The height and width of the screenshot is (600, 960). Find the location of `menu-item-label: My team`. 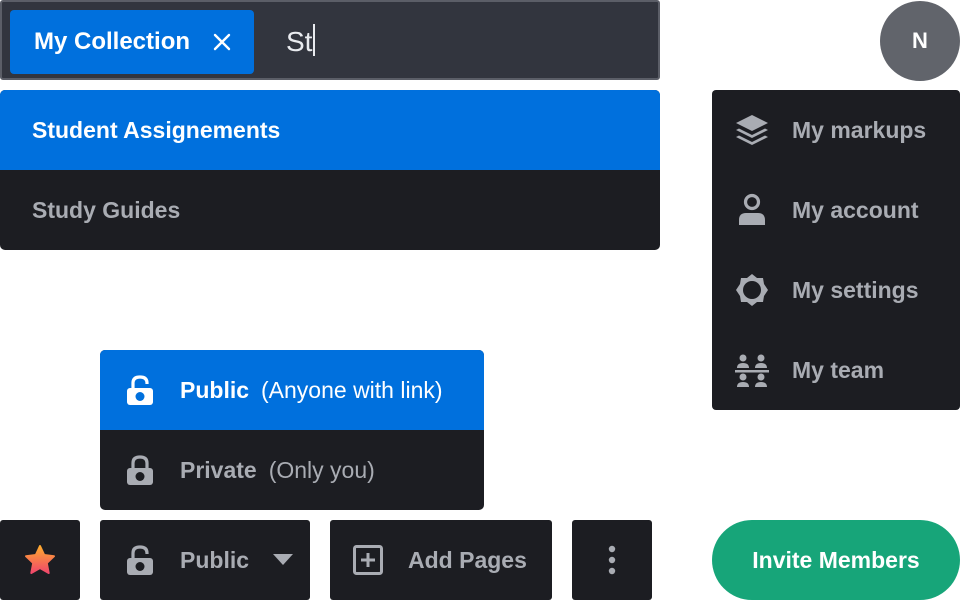

menu-item-label: My team is located at coordinates (838, 369).